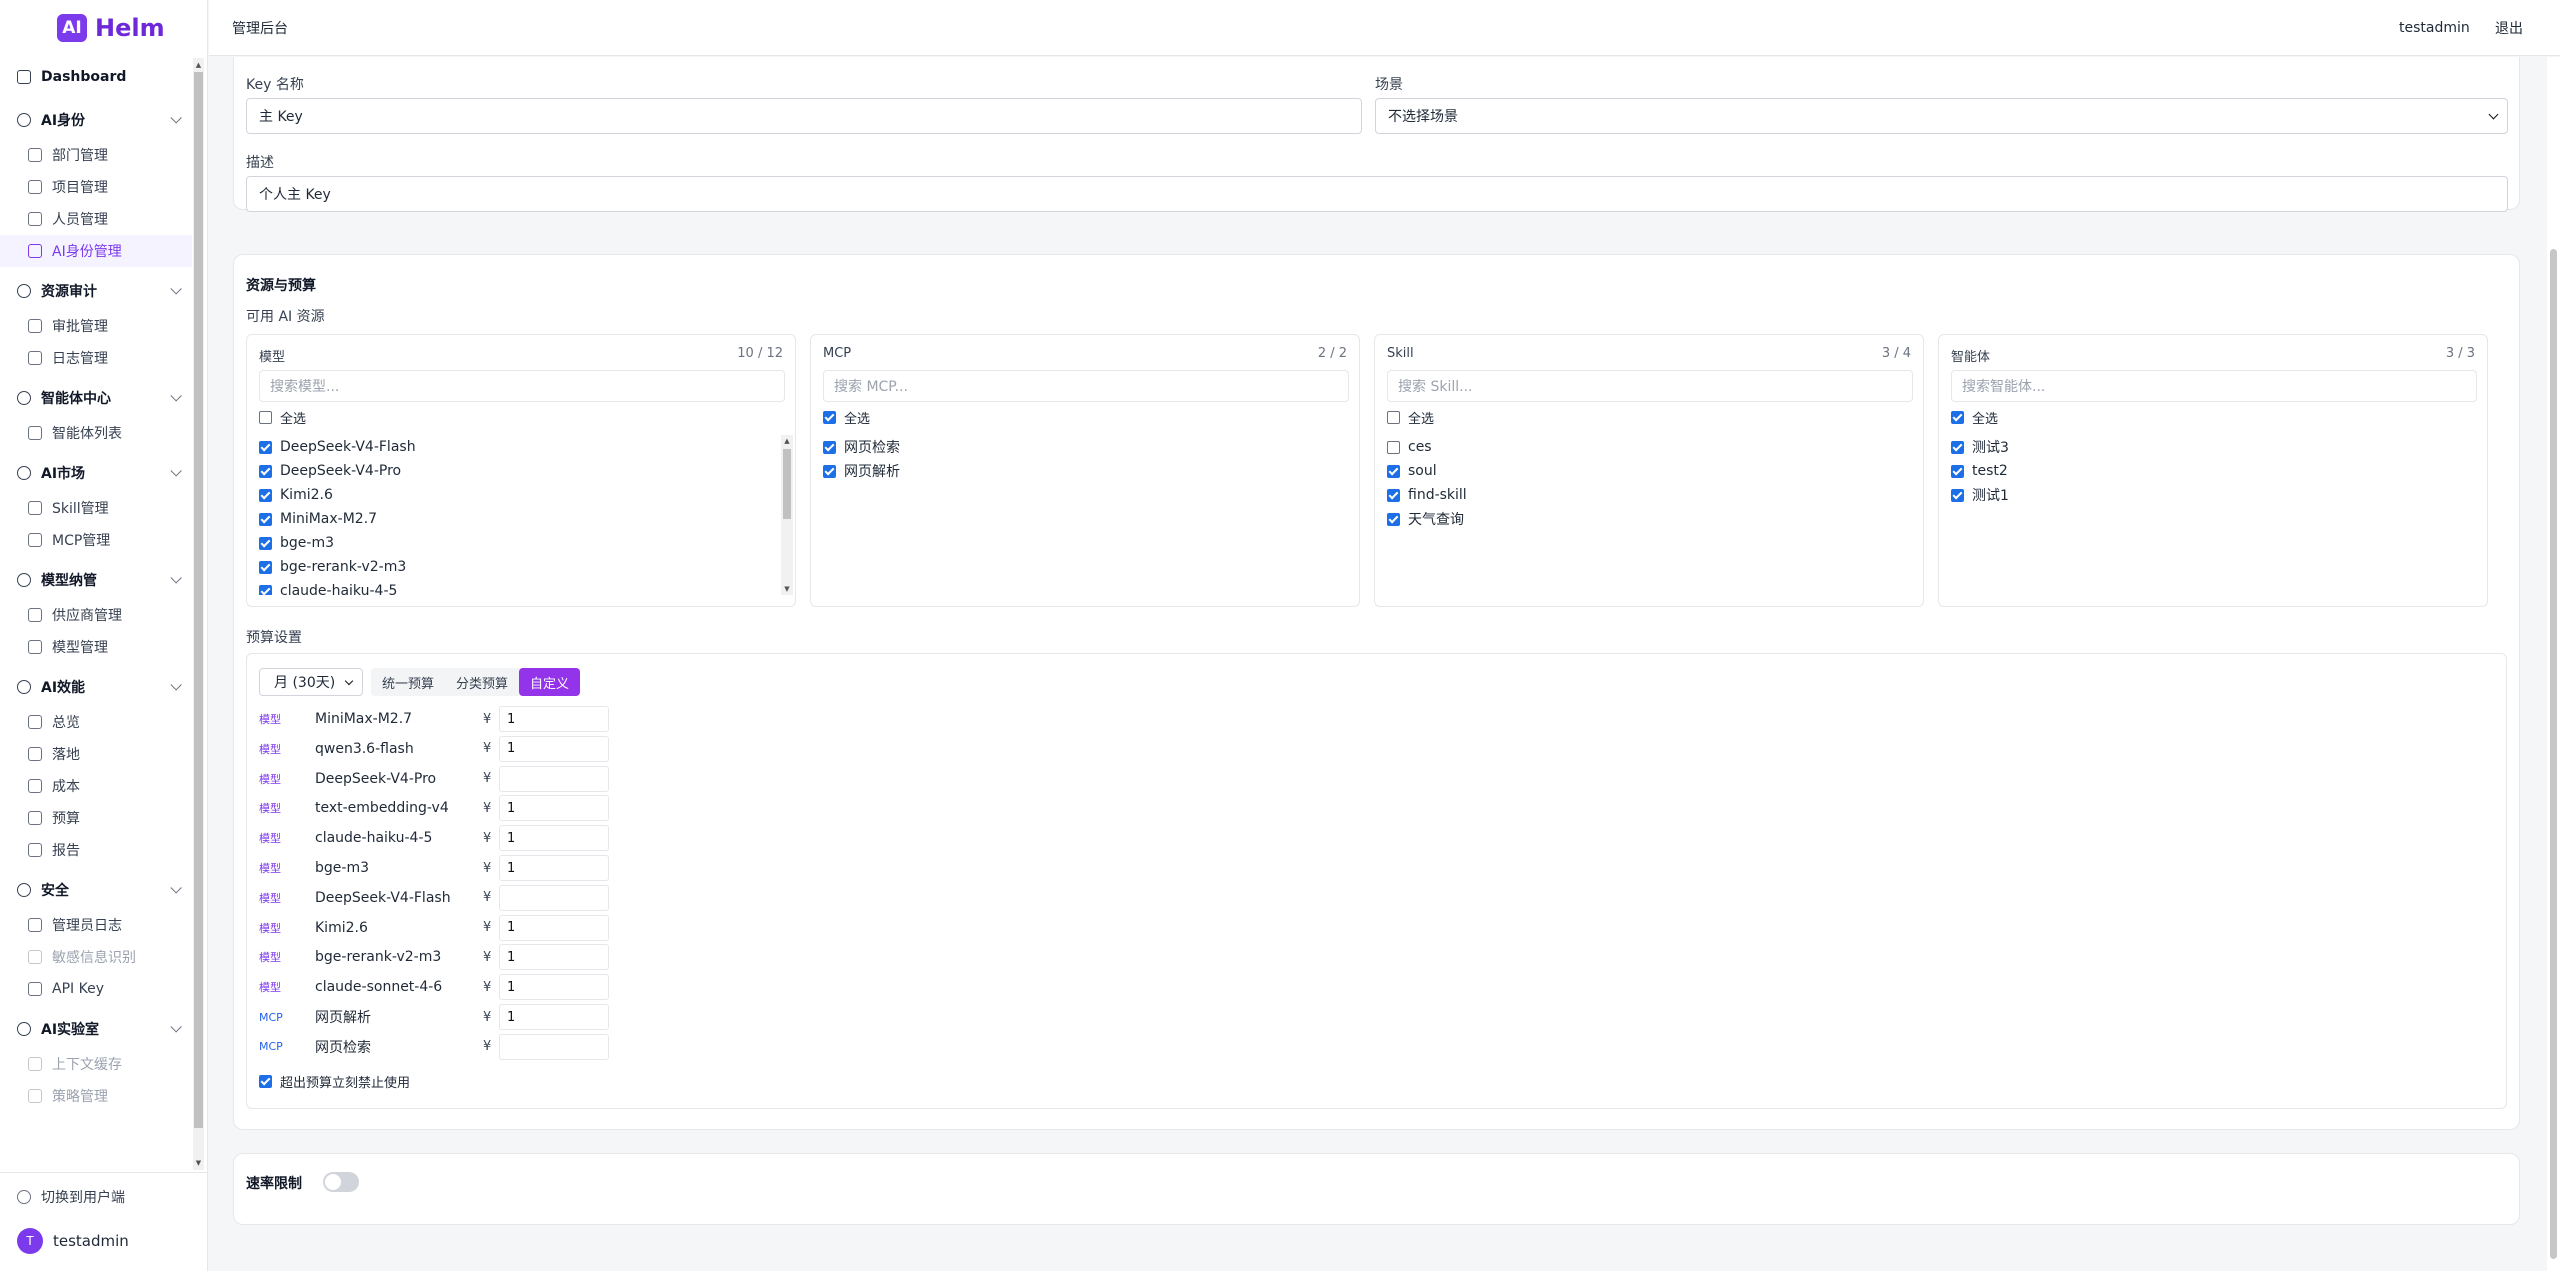 The height and width of the screenshot is (1271, 2560). Describe the element at coordinates (1652, 519) in the screenshot. I see `resource-checkbox-item: 天气查询` at that location.